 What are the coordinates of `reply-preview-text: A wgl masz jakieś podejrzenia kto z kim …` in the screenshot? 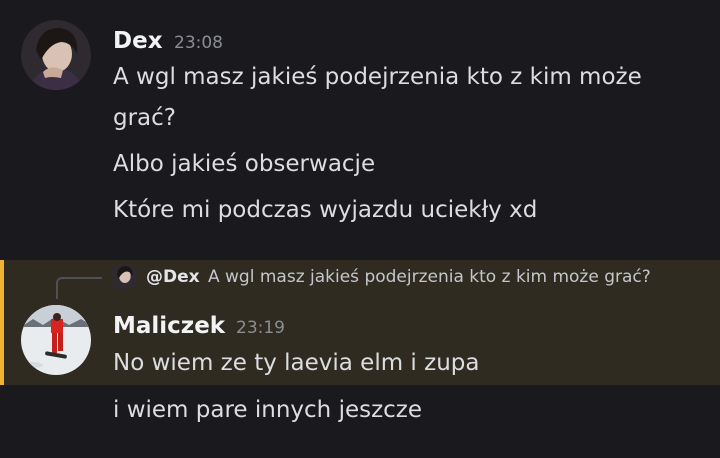 It's located at (429, 277).